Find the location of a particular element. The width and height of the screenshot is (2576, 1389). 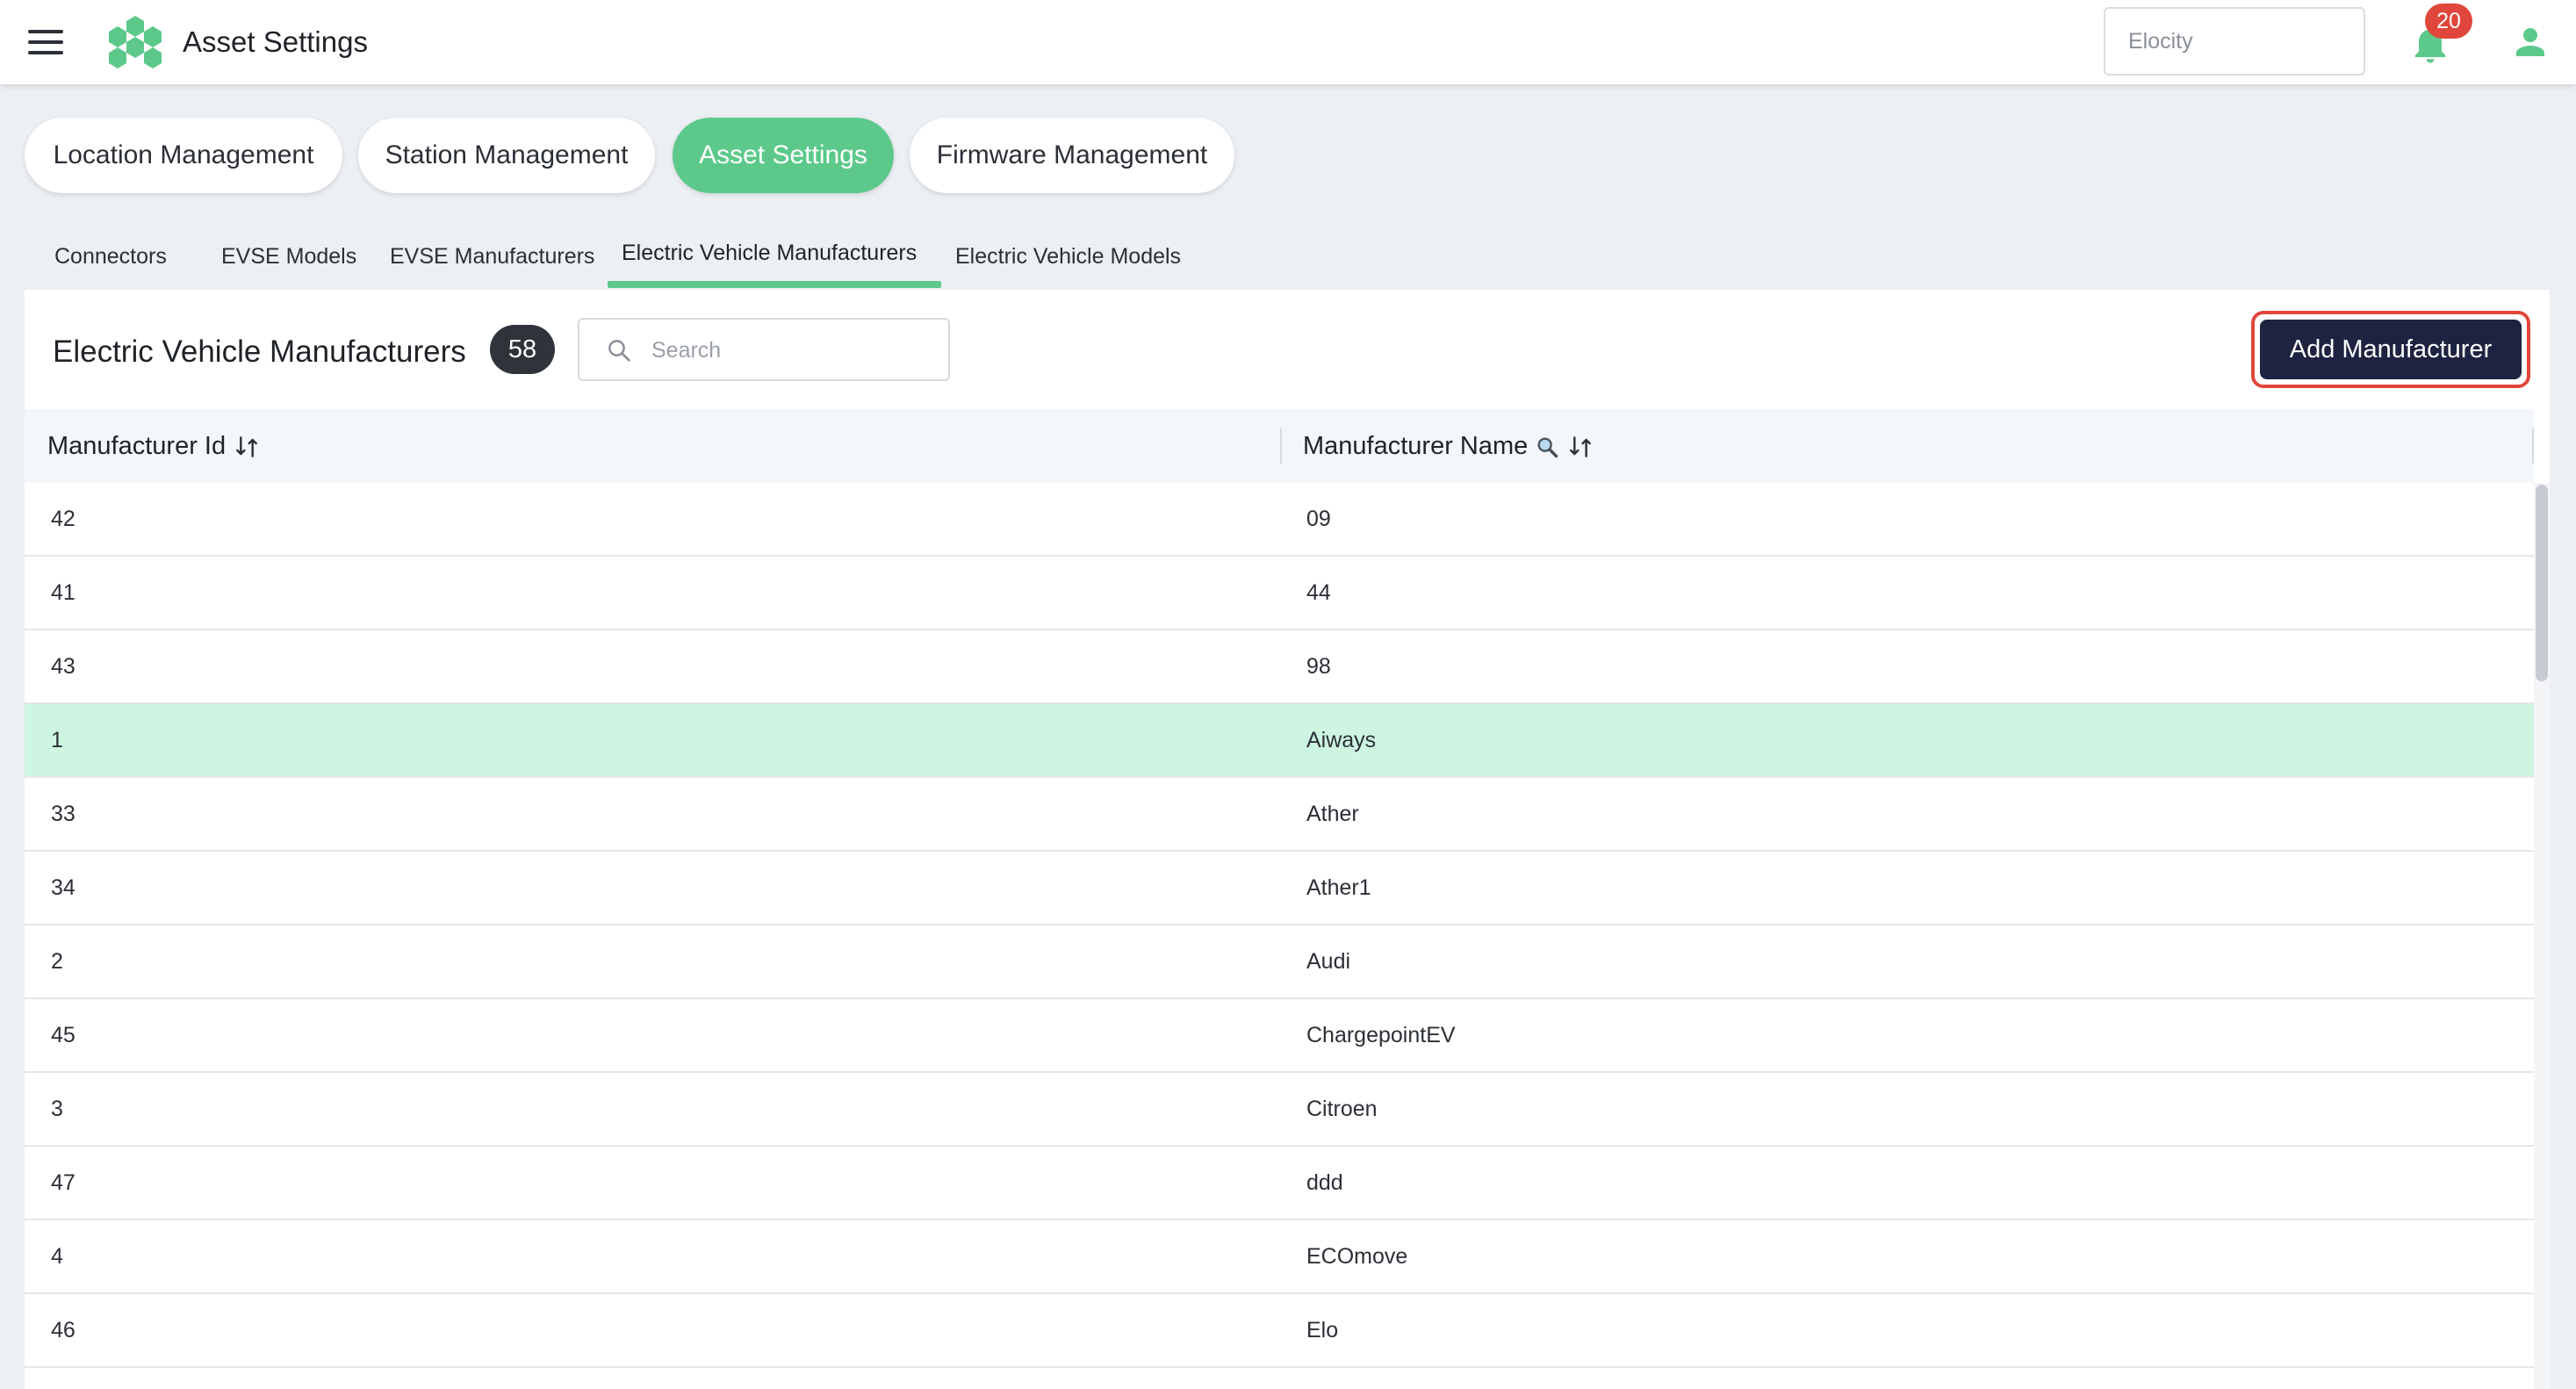

subtab-evse-manufacturers: EVSE Manufacturers is located at coordinates (492, 257).